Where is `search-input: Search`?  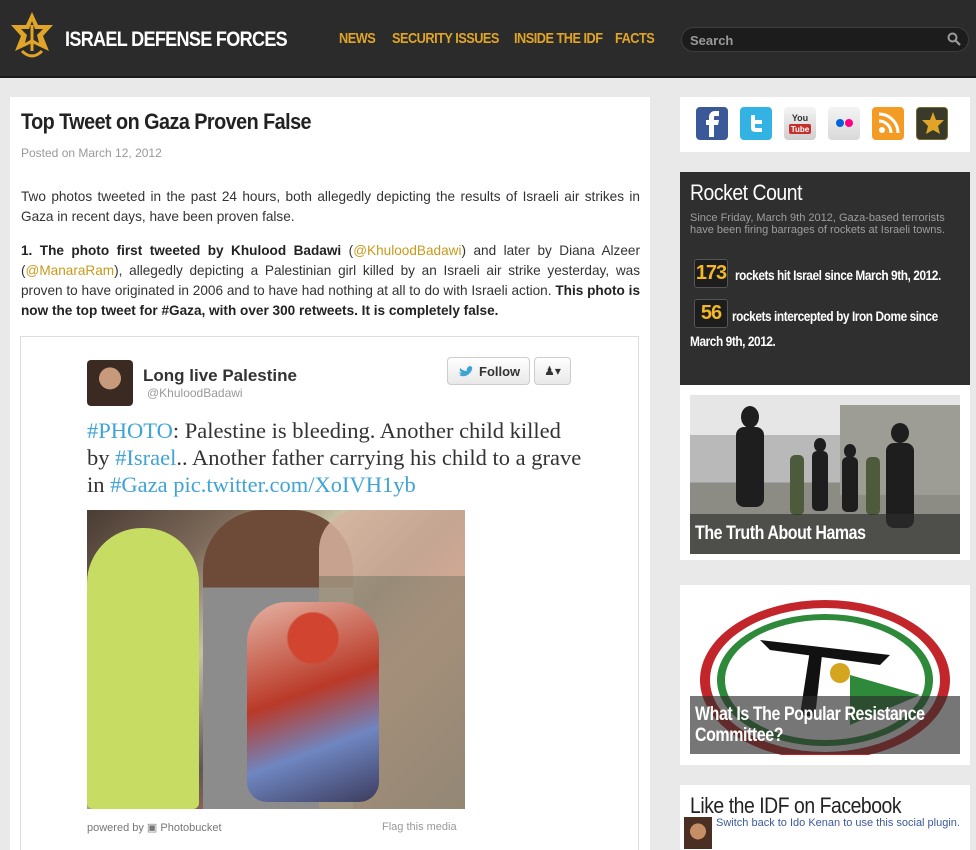 search-input: Search is located at coordinates (825, 39).